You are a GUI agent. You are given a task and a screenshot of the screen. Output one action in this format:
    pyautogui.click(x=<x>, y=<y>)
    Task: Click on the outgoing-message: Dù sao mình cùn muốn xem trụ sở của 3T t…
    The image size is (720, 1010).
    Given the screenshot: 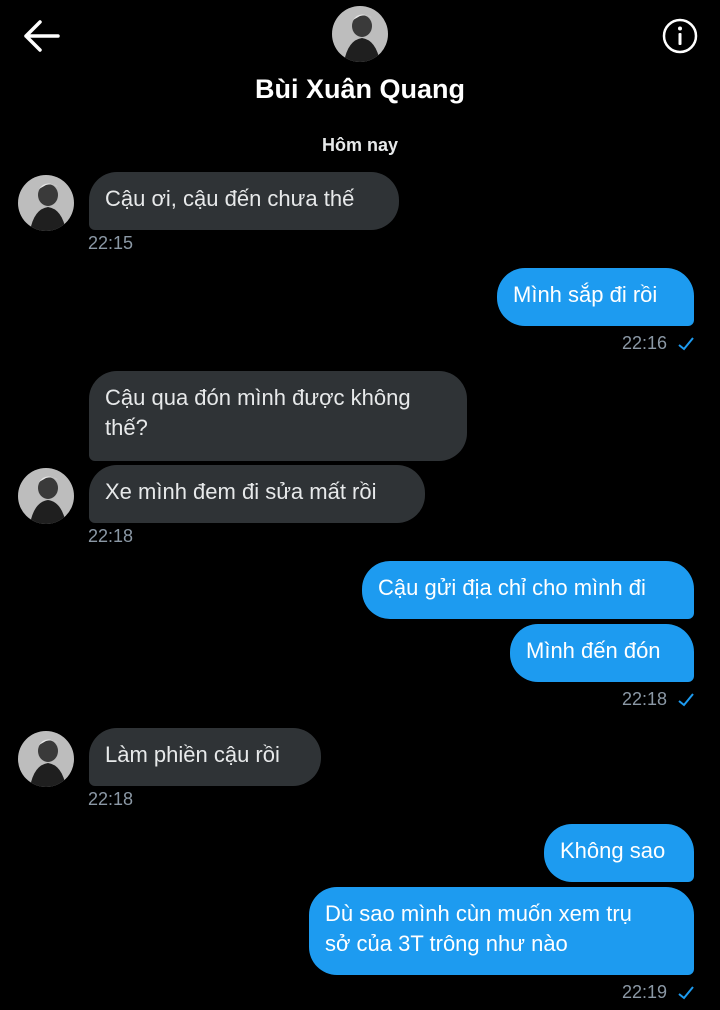 What is the action you would take?
    pyautogui.click(x=501, y=931)
    